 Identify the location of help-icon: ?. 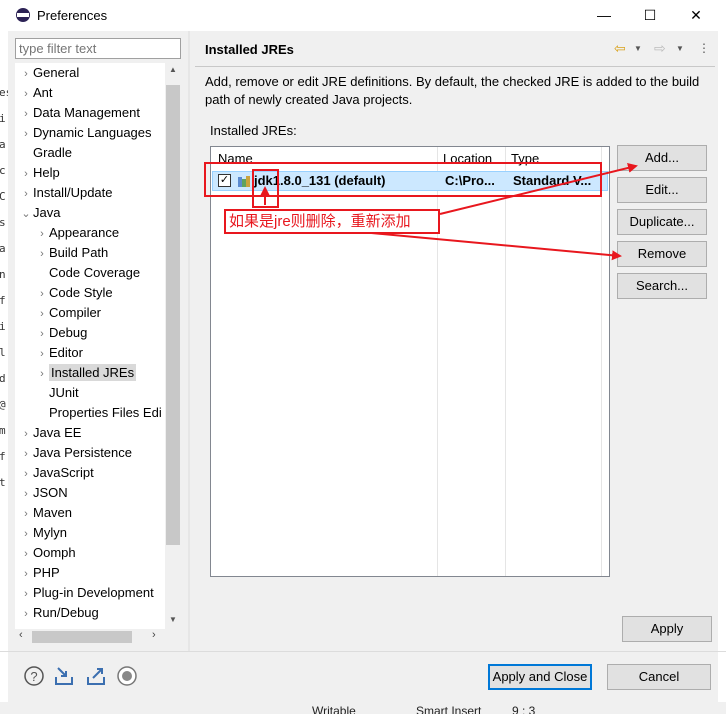
(34, 676).